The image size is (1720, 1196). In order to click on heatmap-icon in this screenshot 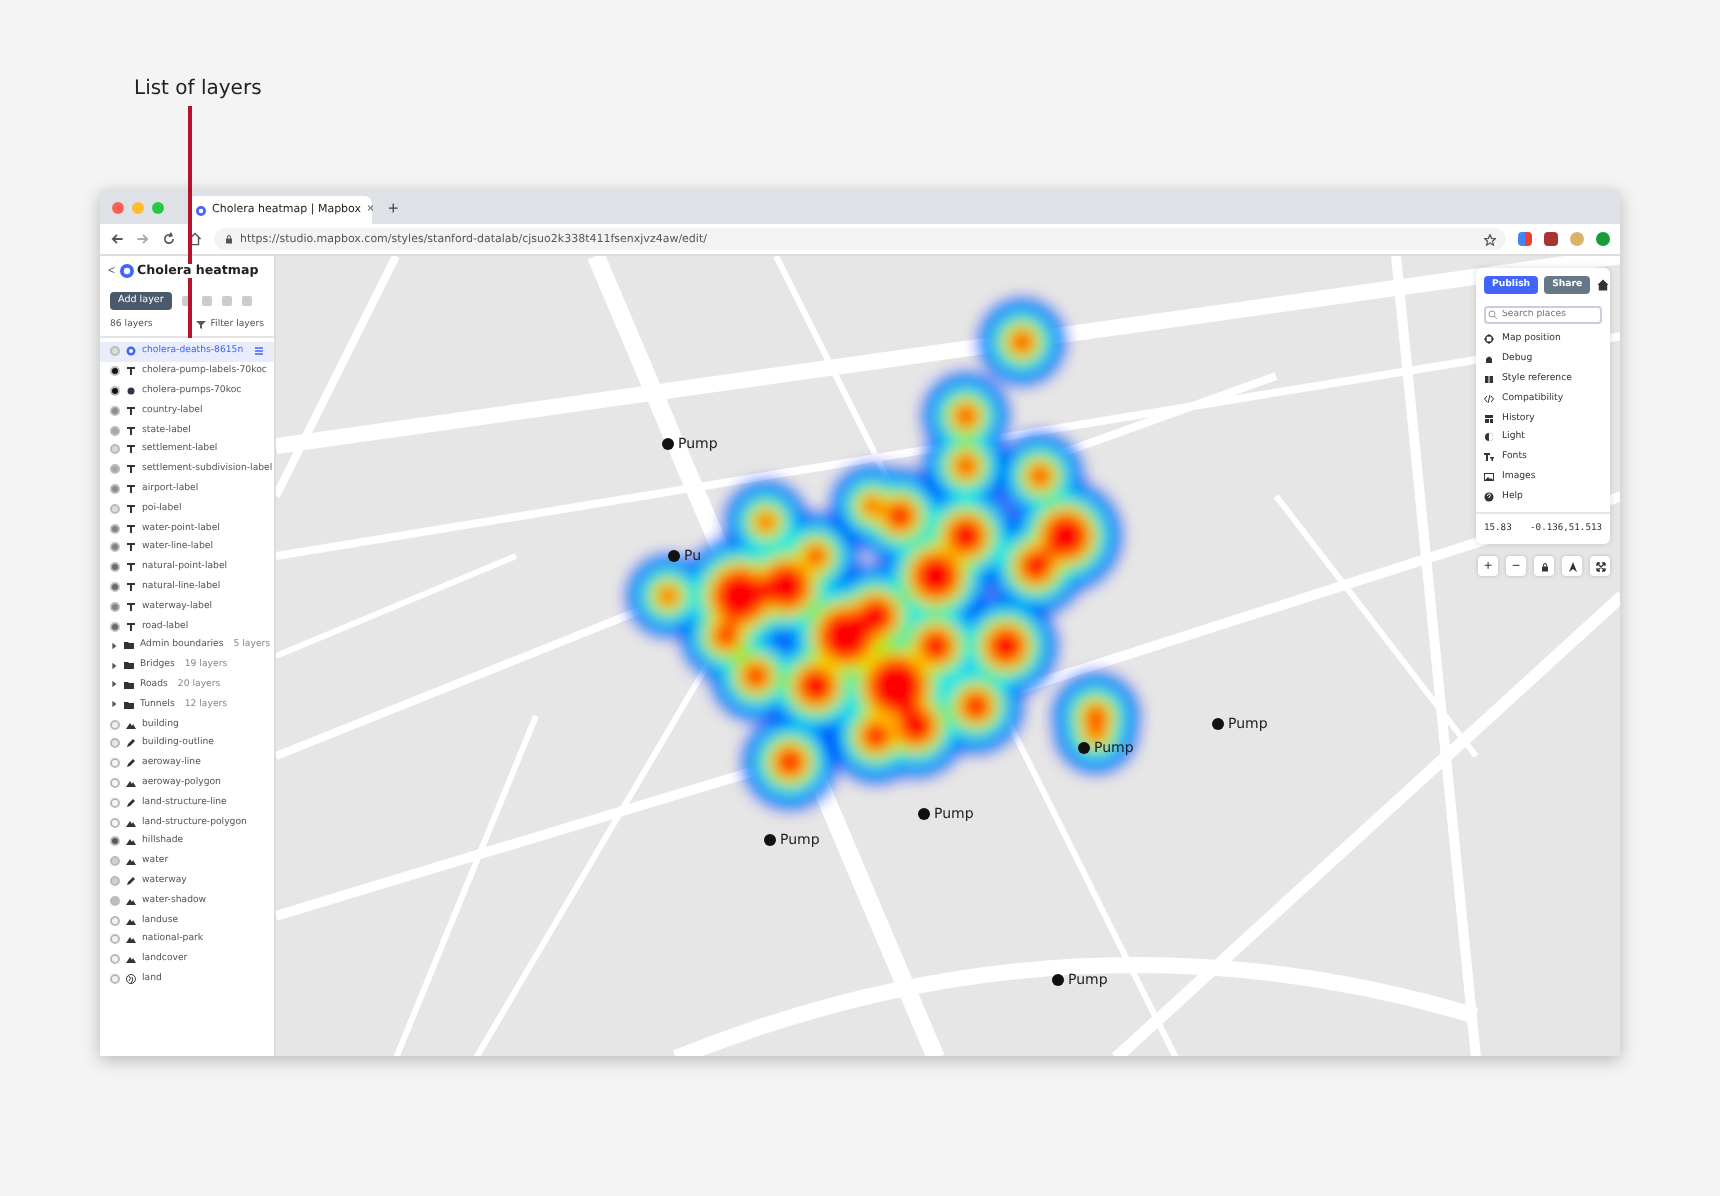, I will do `click(131, 351)`.